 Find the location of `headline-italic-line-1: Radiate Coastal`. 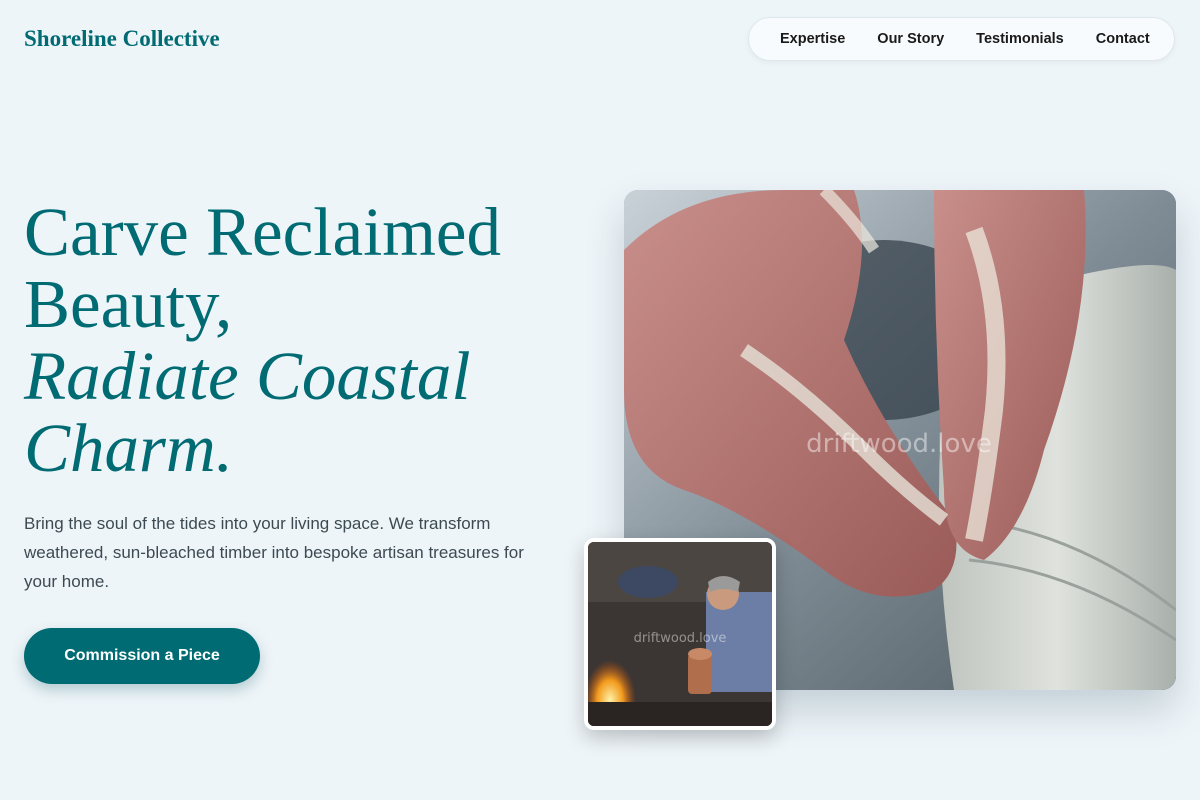

headline-italic-line-1: Radiate Coastal is located at coordinates (247, 376).